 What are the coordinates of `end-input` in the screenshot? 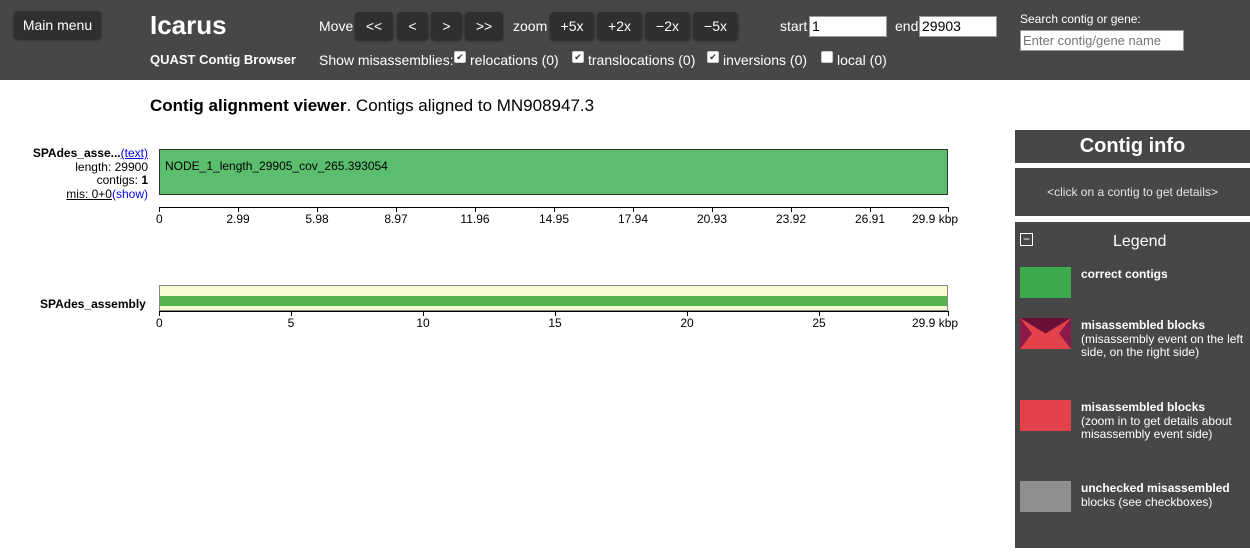 It's located at (958, 26).